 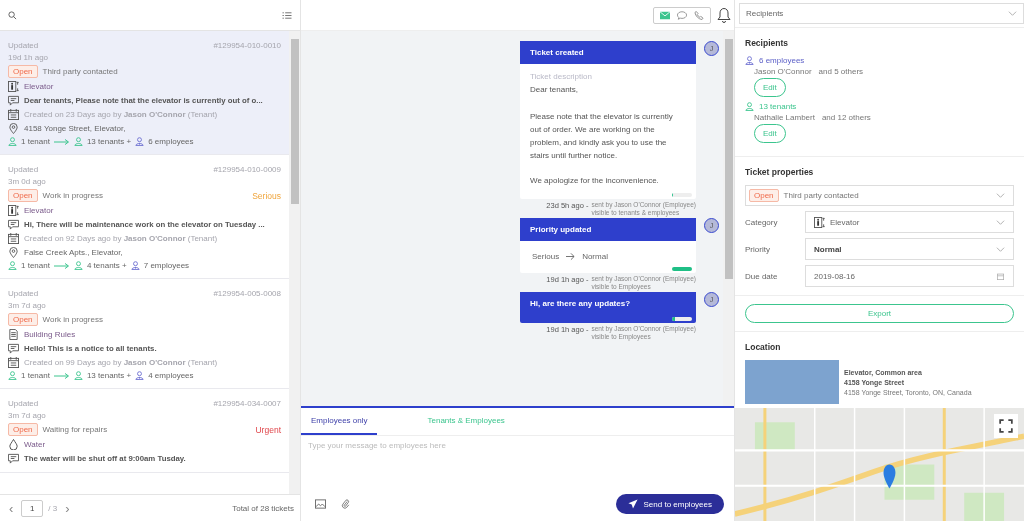 What do you see at coordinates (266, 195) in the screenshot?
I see `priority-label: Serious` at bounding box center [266, 195].